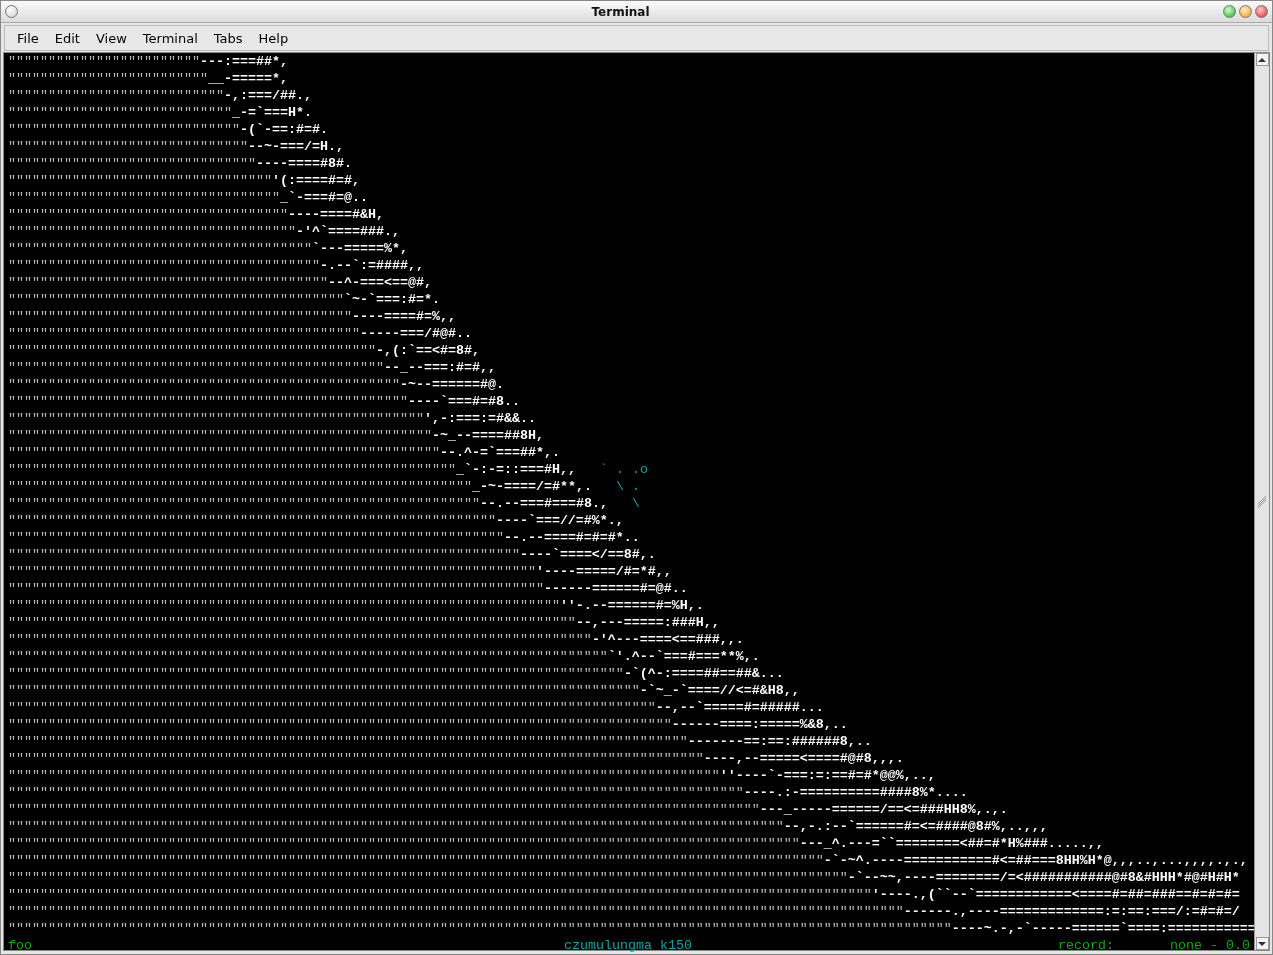  Describe the element at coordinates (111, 38) in the screenshot. I see `menu-item: View` at that location.